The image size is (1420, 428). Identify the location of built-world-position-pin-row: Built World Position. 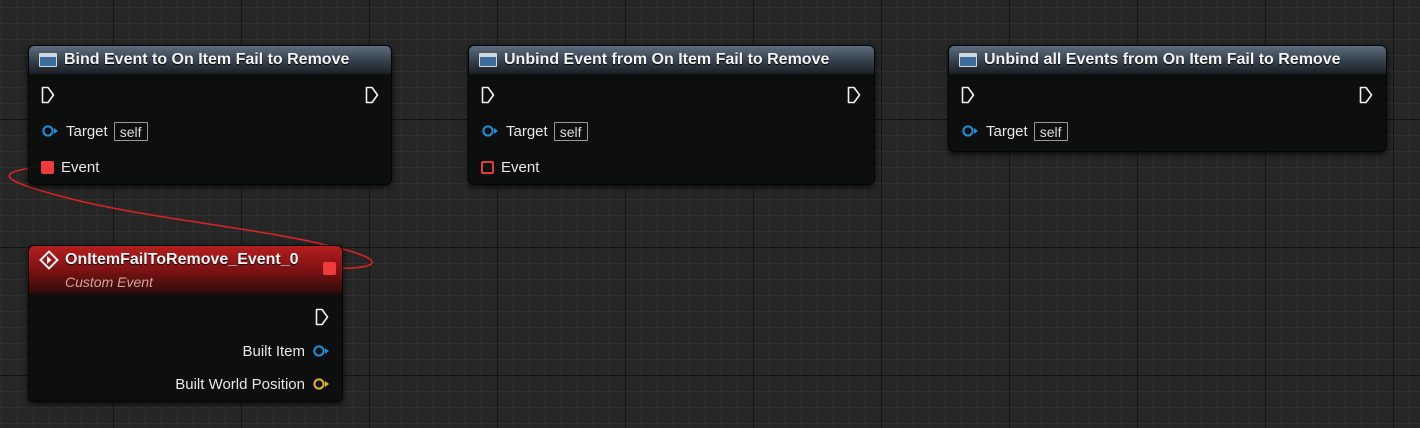
(252, 384).